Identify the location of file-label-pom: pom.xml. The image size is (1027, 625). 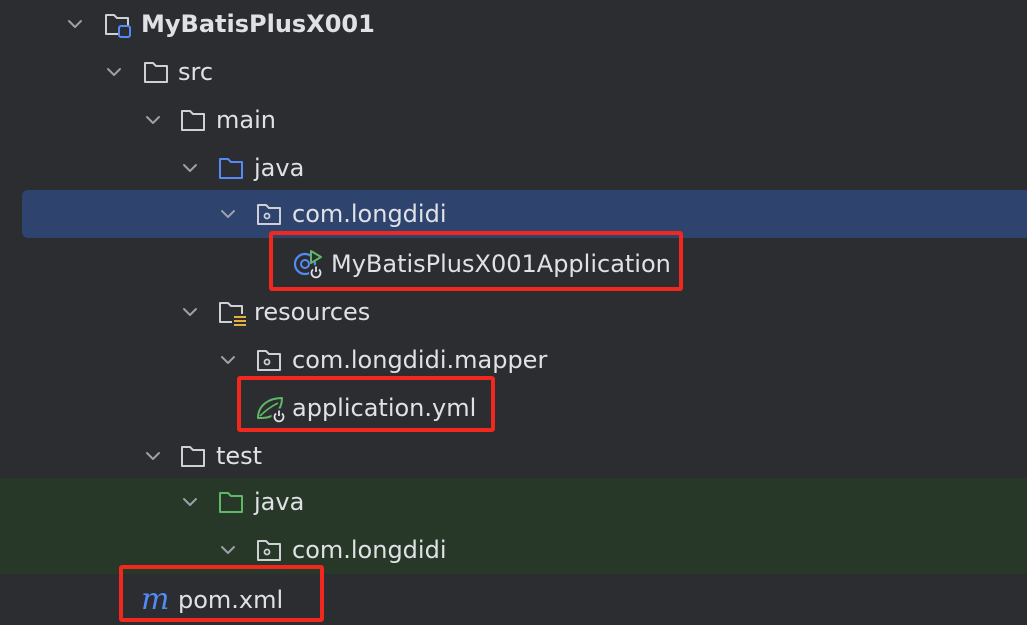
(231, 600).